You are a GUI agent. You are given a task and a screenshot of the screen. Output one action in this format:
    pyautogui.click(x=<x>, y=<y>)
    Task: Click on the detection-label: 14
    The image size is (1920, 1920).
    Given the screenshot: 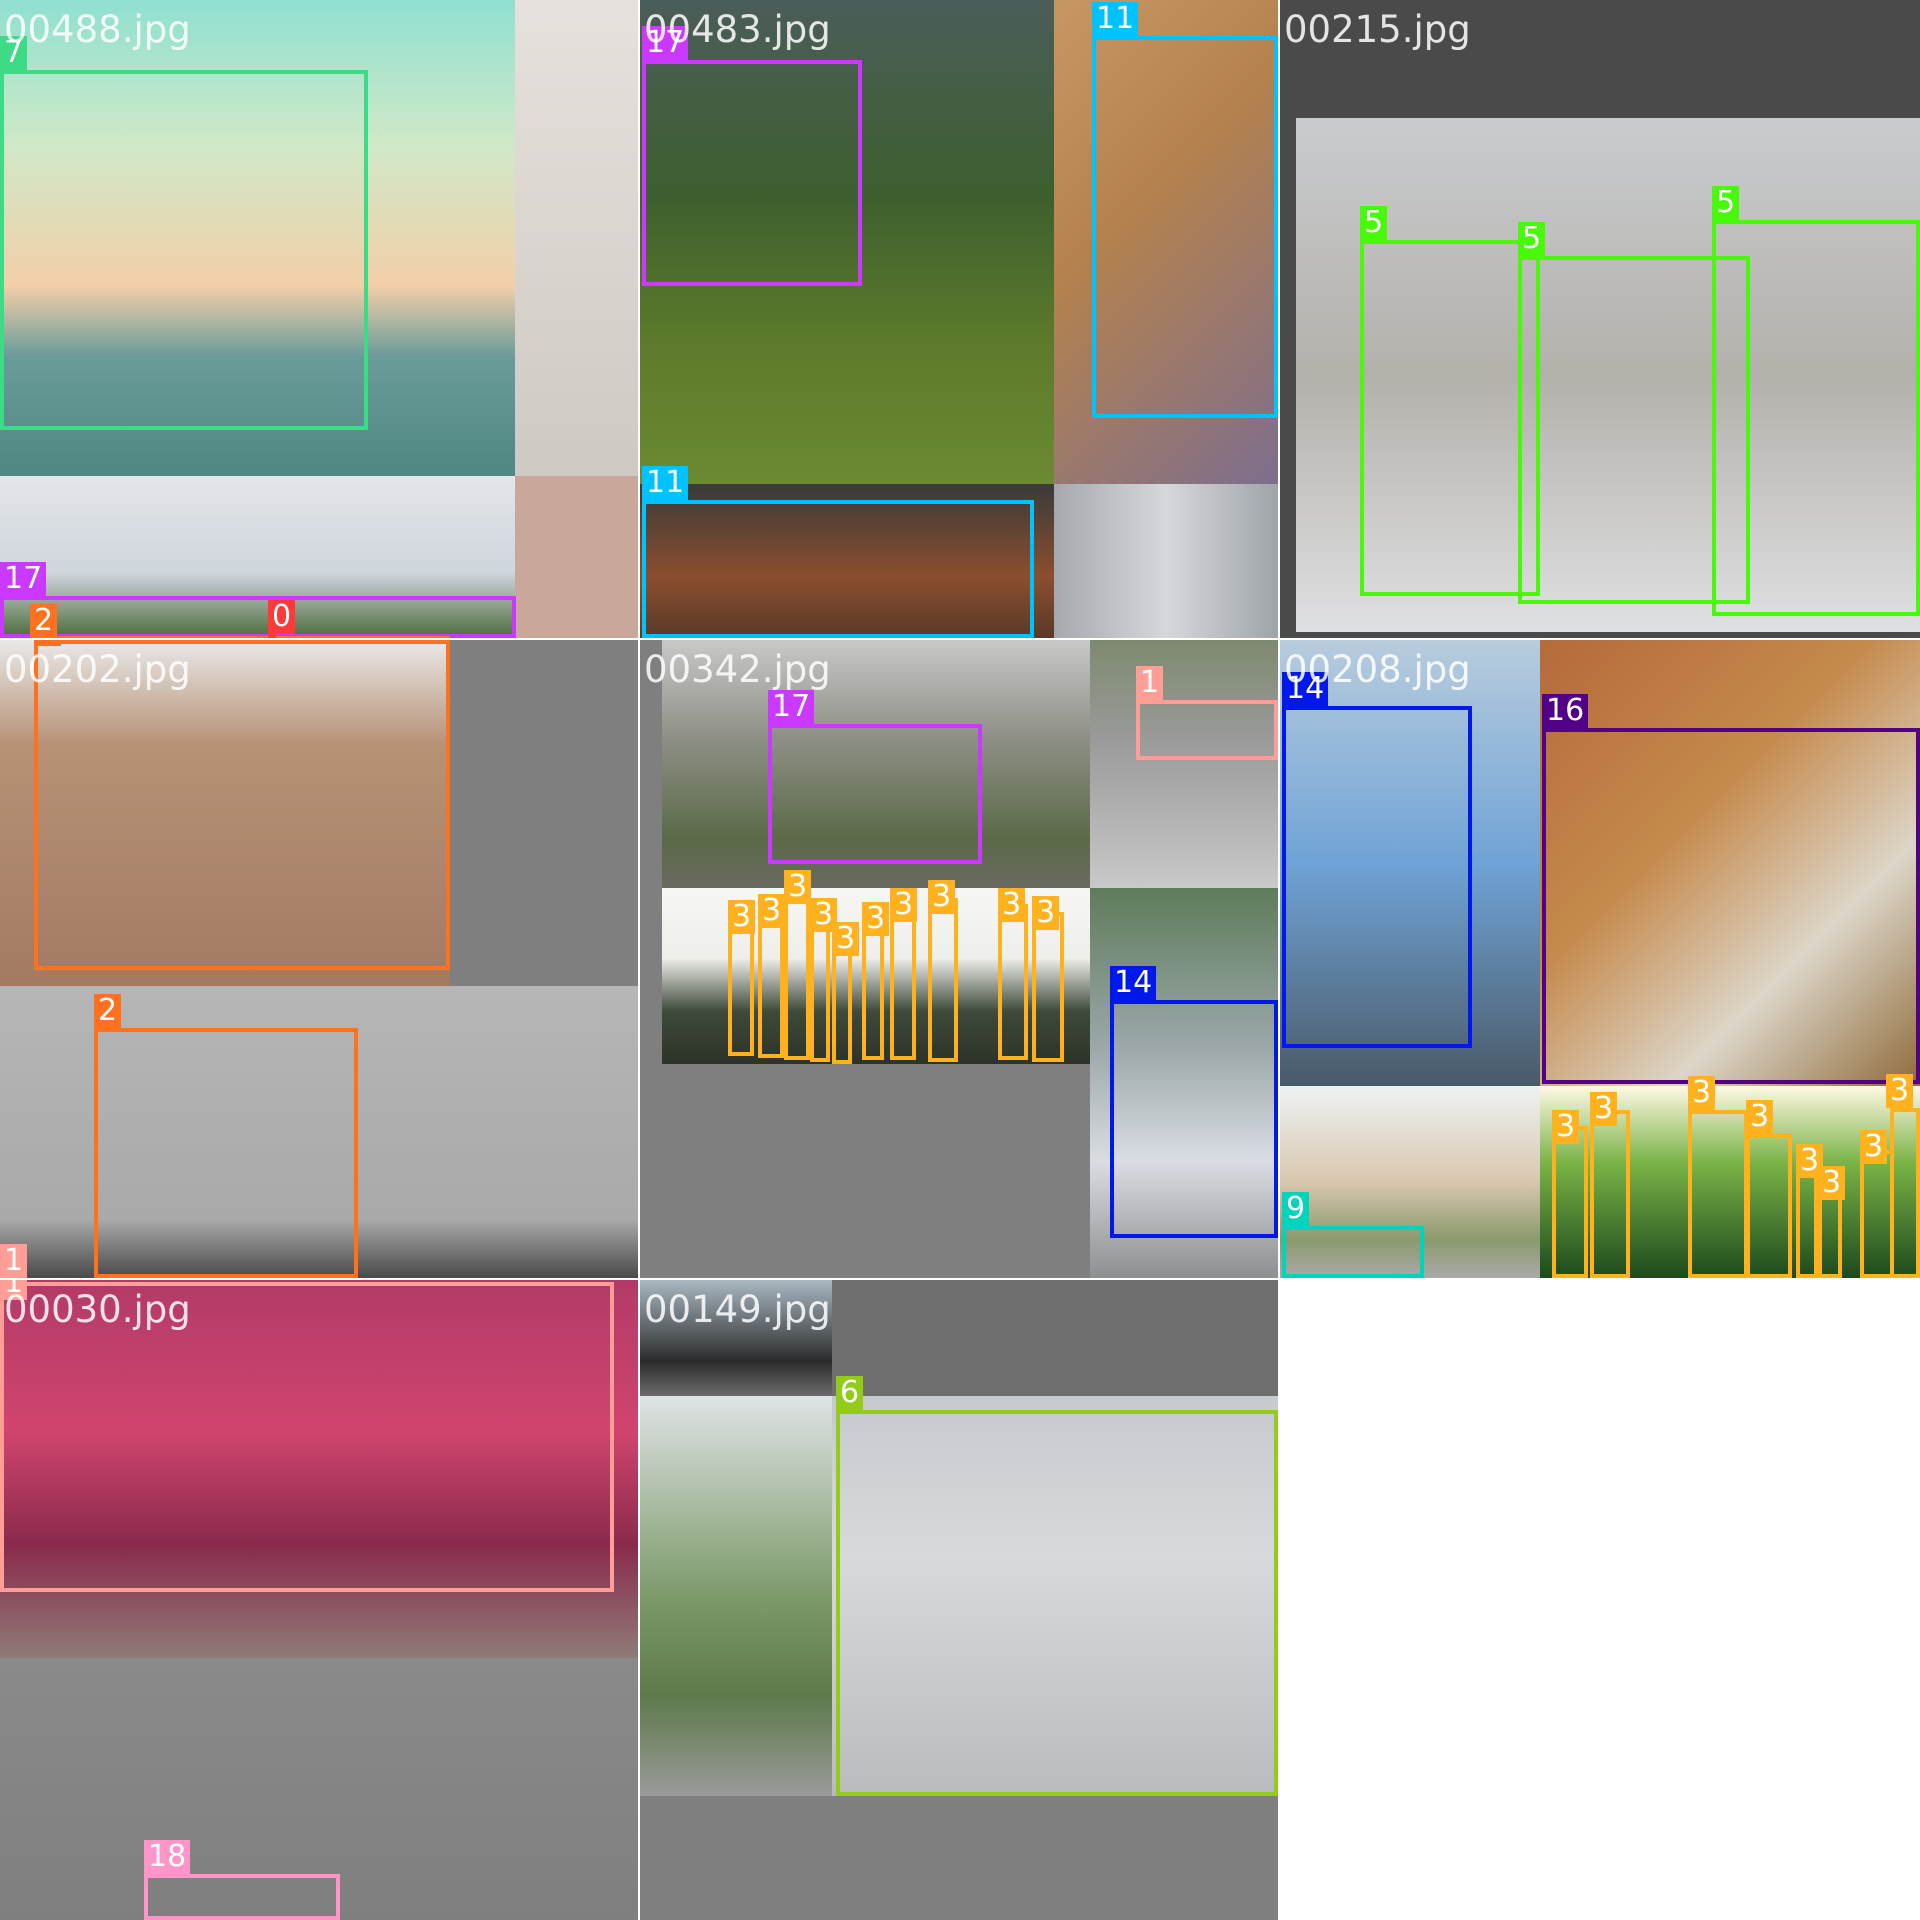 What is the action you would take?
    pyautogui.click(x=1133, y=983)
    